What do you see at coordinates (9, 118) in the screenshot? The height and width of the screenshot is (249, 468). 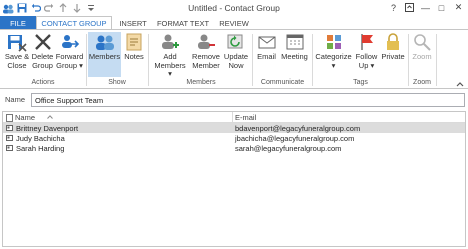 I see `document-icon` at bounding box center [9, 118].